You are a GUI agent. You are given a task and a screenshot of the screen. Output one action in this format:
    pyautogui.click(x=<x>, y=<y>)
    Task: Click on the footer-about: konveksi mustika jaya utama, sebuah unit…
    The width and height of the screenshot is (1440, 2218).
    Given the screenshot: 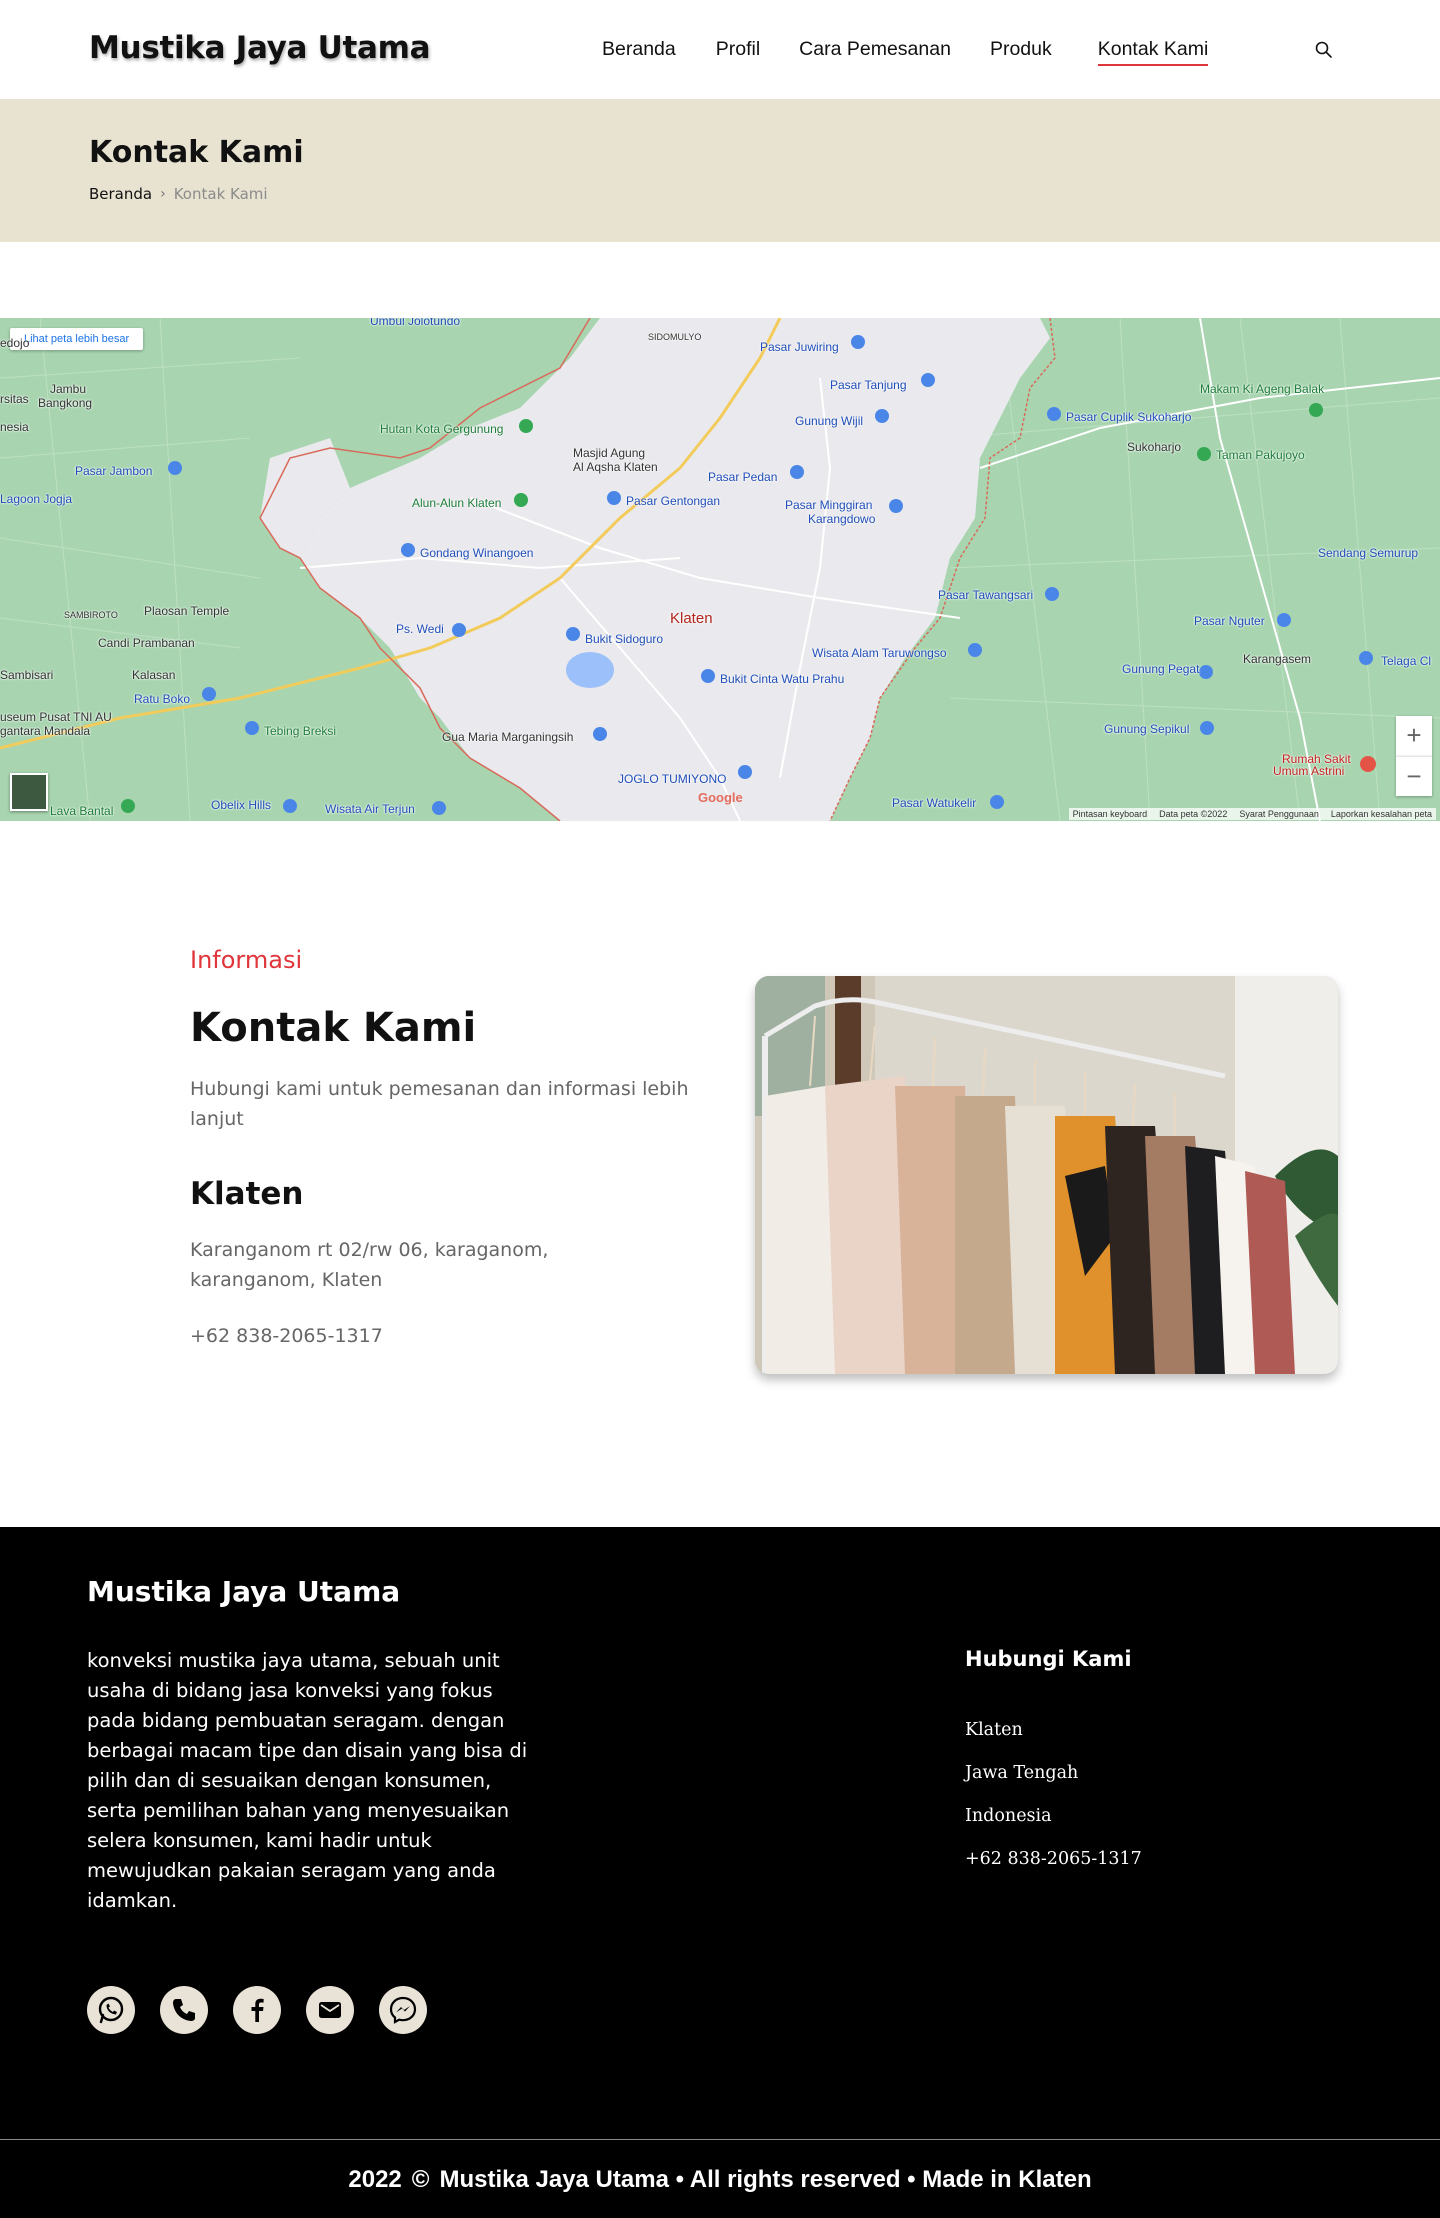 What is the action you would take?
    pyautogui.click(x=307, y=1780)
    